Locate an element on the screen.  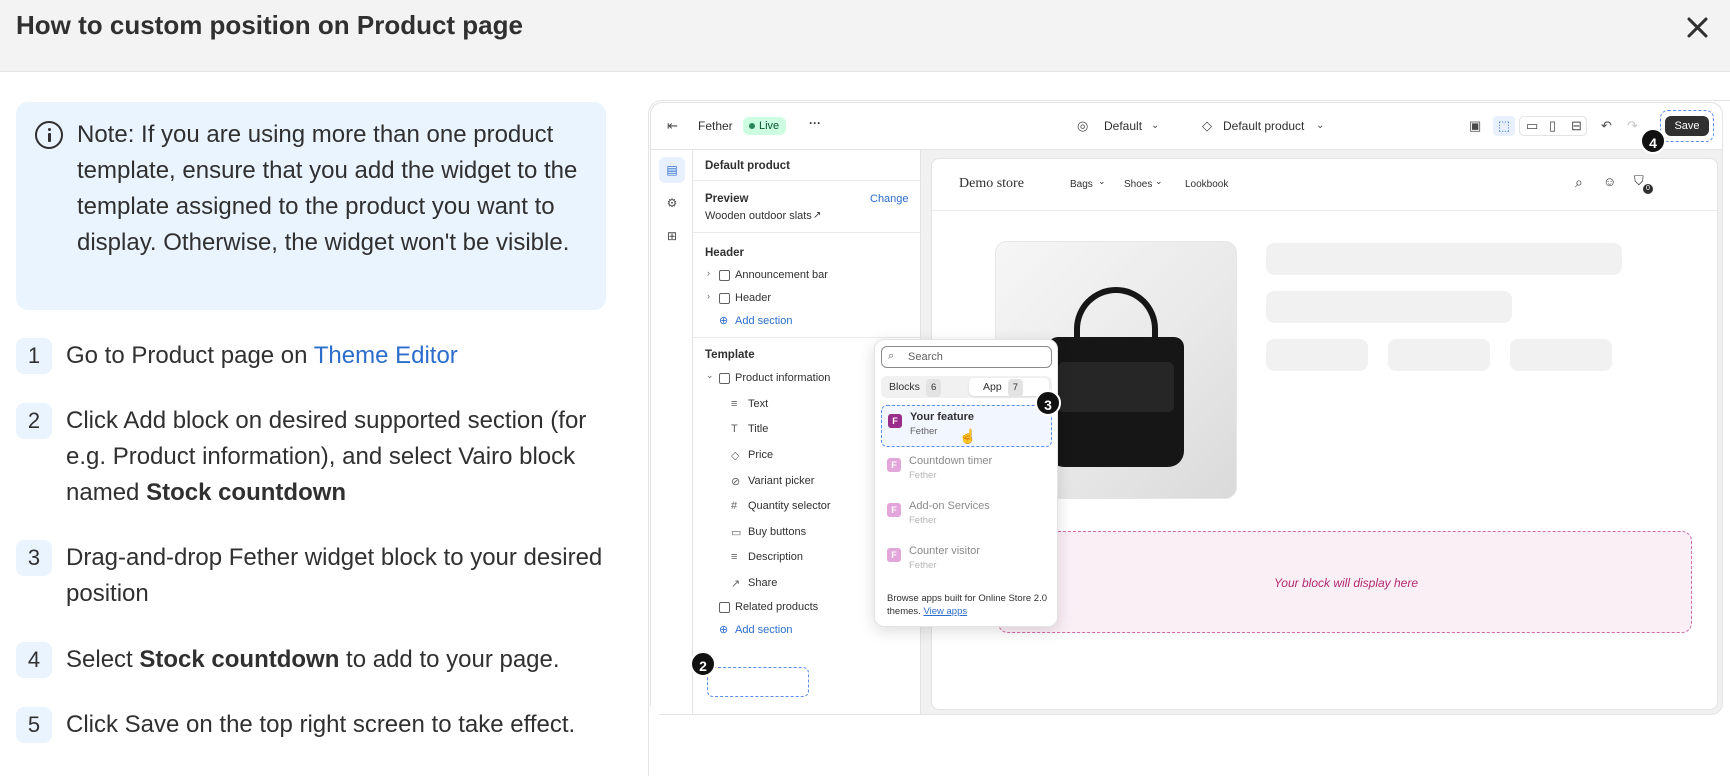
block-item-text: Text is located at coordinates (758, 404).